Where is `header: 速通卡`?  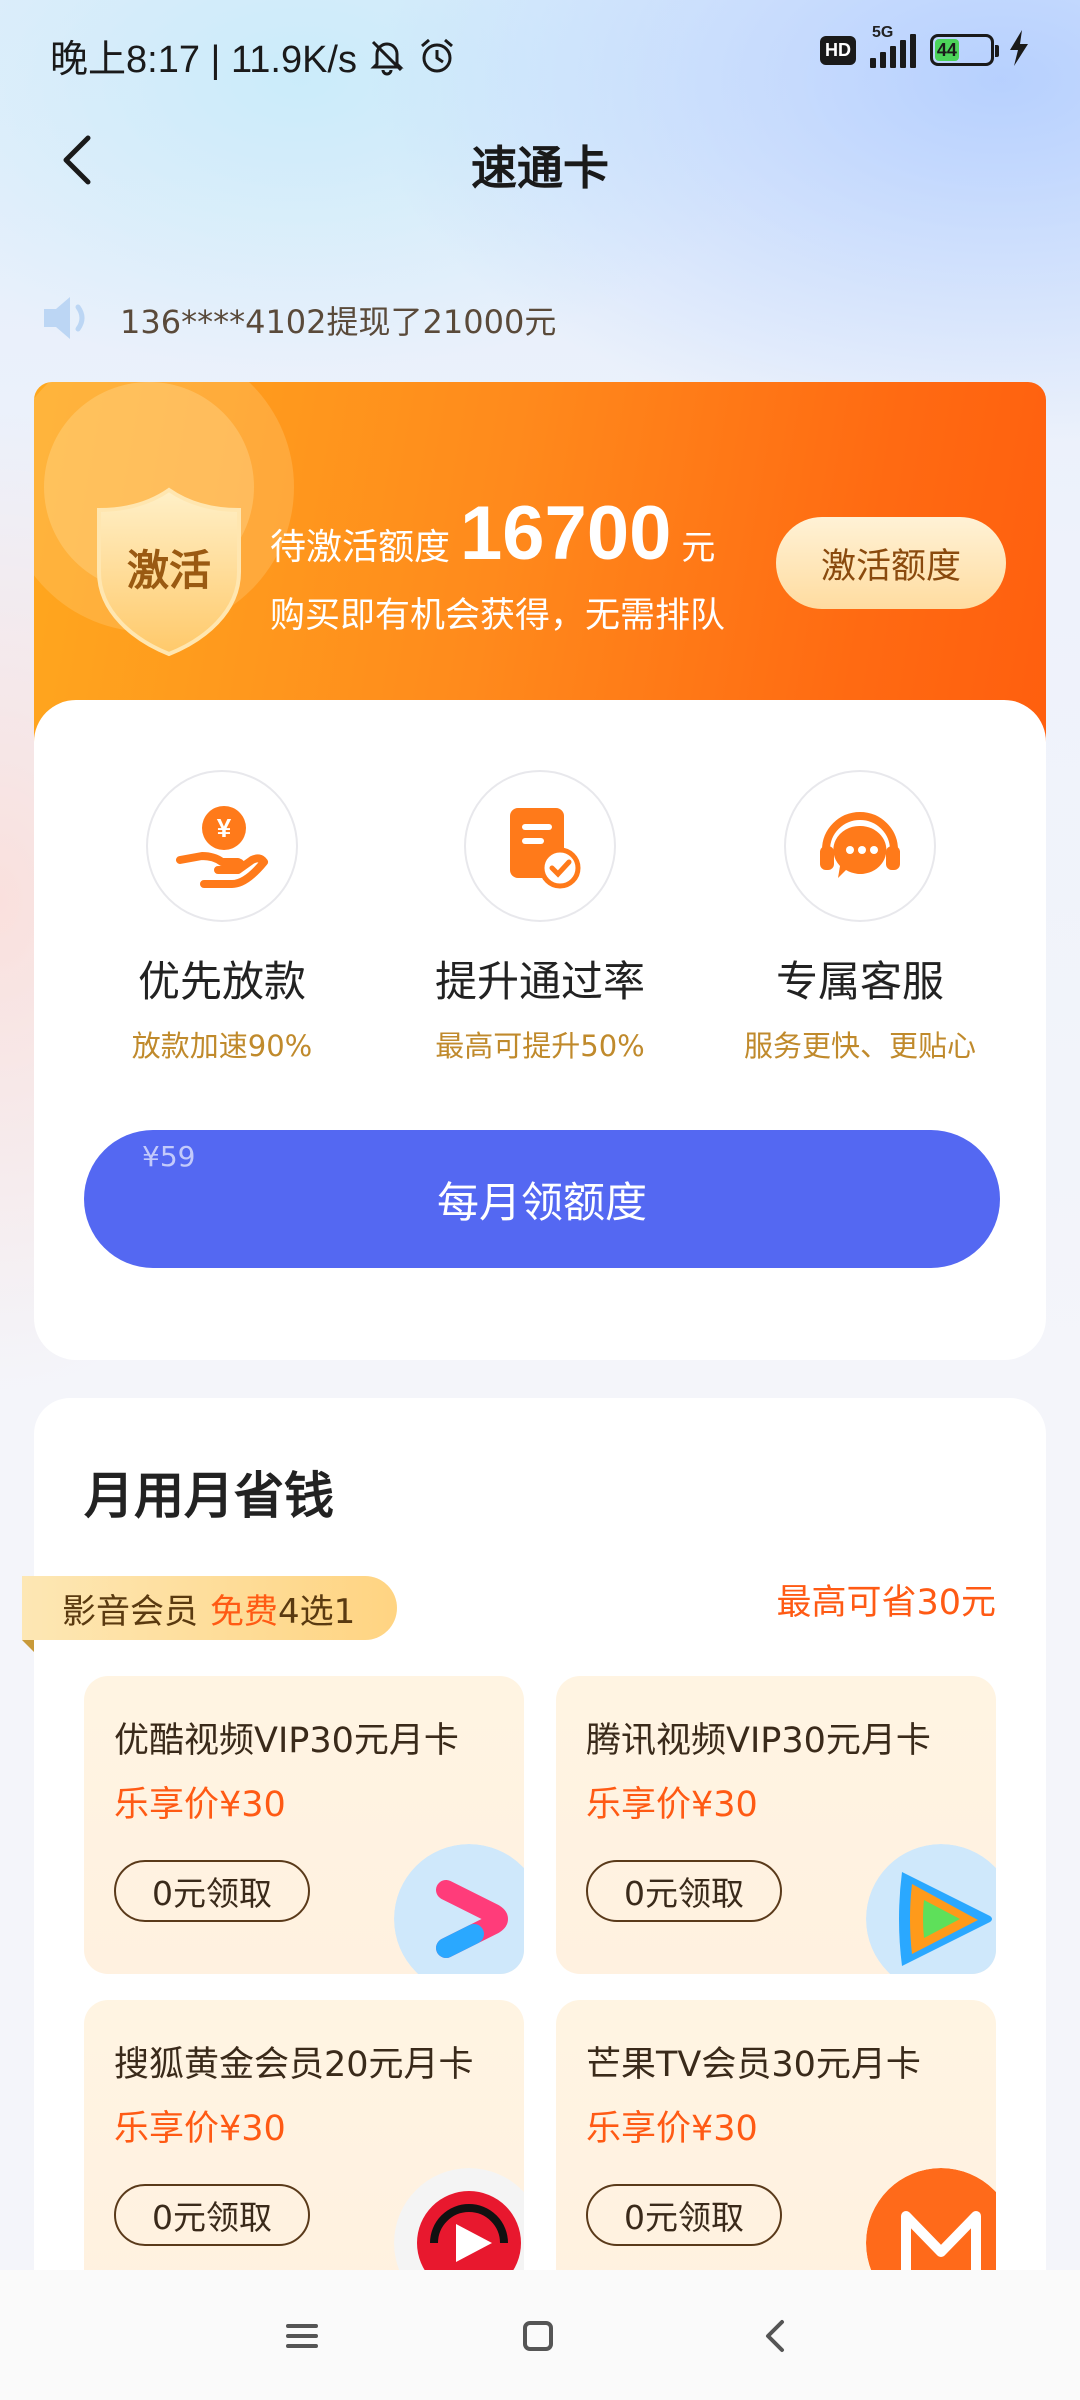 header: 速通卡 is located at coordinates (540, 160).